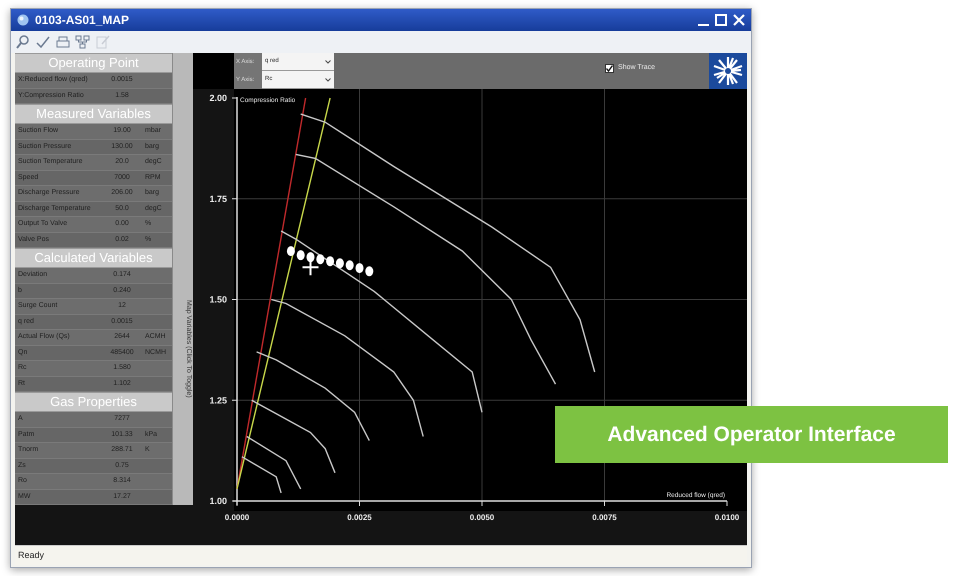 The width and height of the screenshot is (960, 576). I want to click on globe-icon, so click(23, 20).